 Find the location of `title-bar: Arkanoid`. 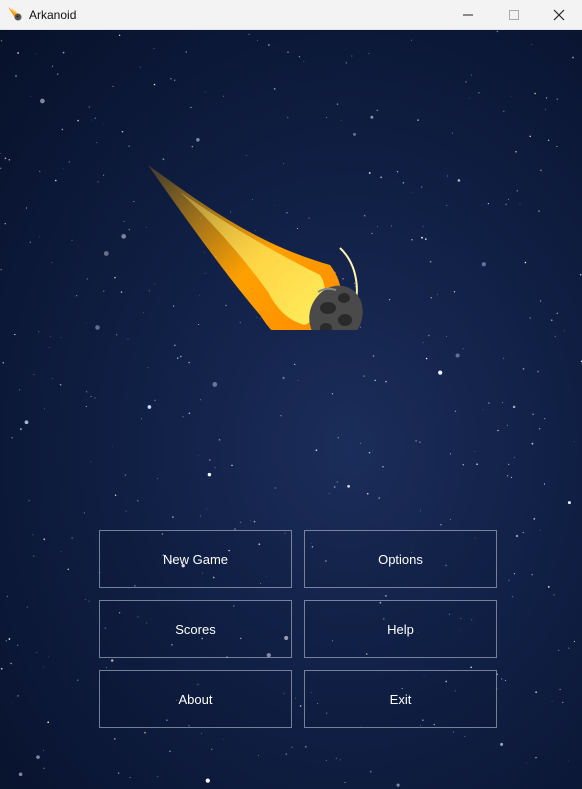

title-bar: Arkanoid is located at coordinates (291, 15).